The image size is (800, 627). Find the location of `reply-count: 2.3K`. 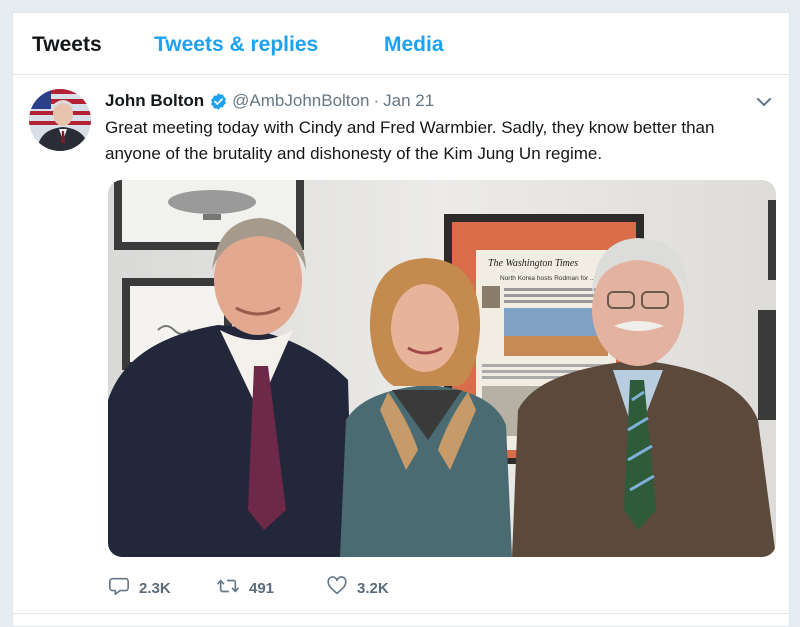

reply-count: 2.3K is located at coordinates (155, 588).